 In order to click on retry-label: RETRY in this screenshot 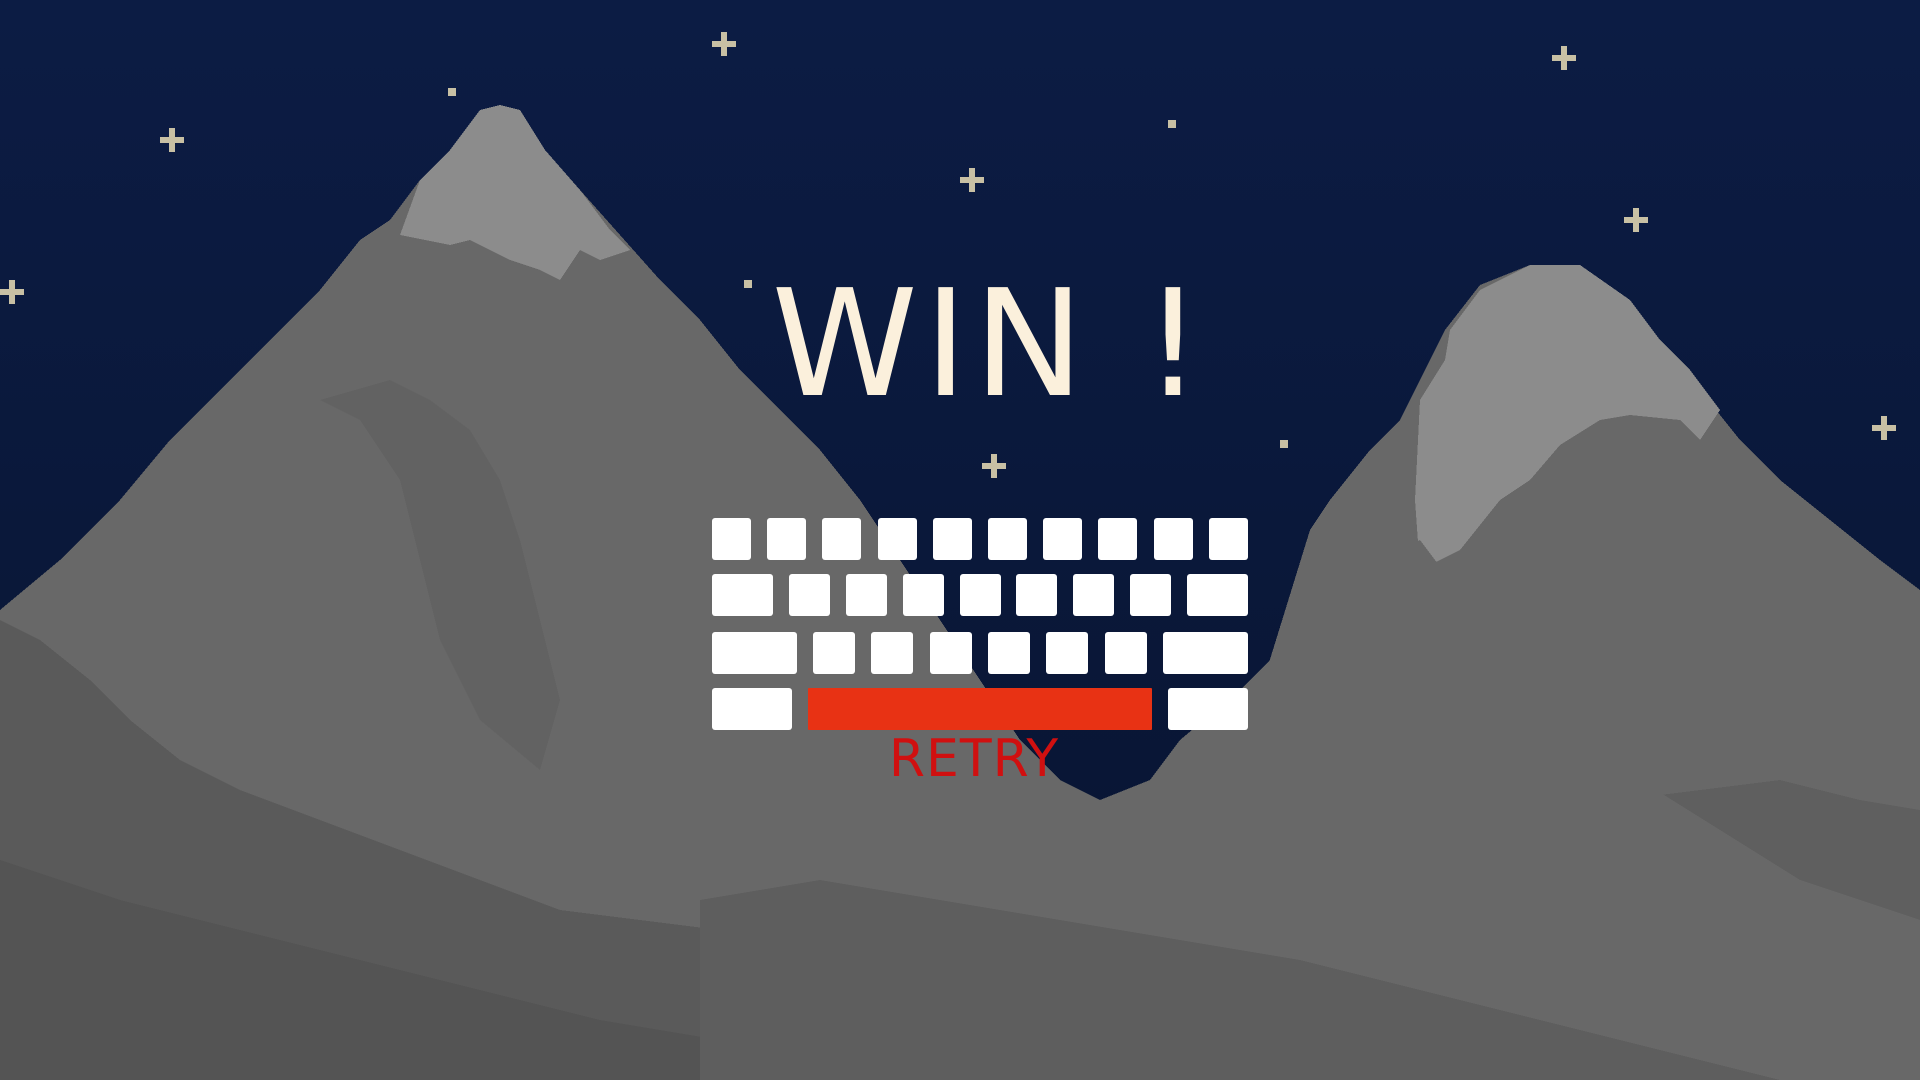, I will do `click(974, 759)`.